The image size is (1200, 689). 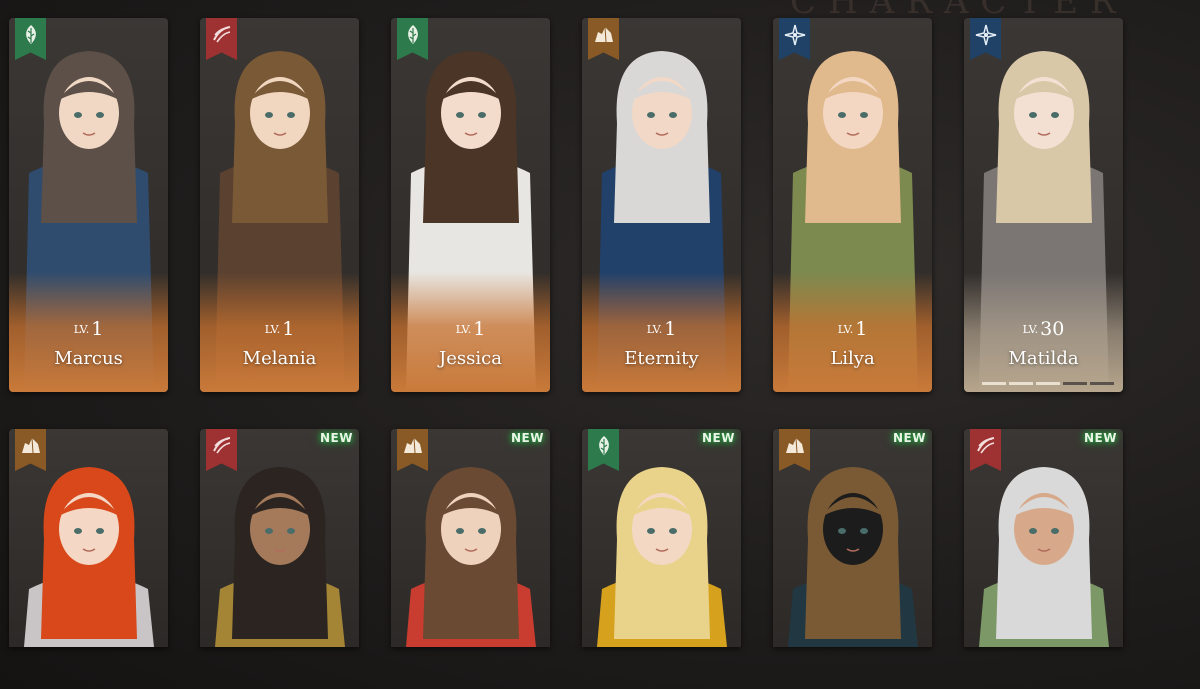 What do you see at coordinates (470, 205) in the screenshot?
I see `character-card-jessica: LV. 1 Jessica` at bounding box center [470, 205].